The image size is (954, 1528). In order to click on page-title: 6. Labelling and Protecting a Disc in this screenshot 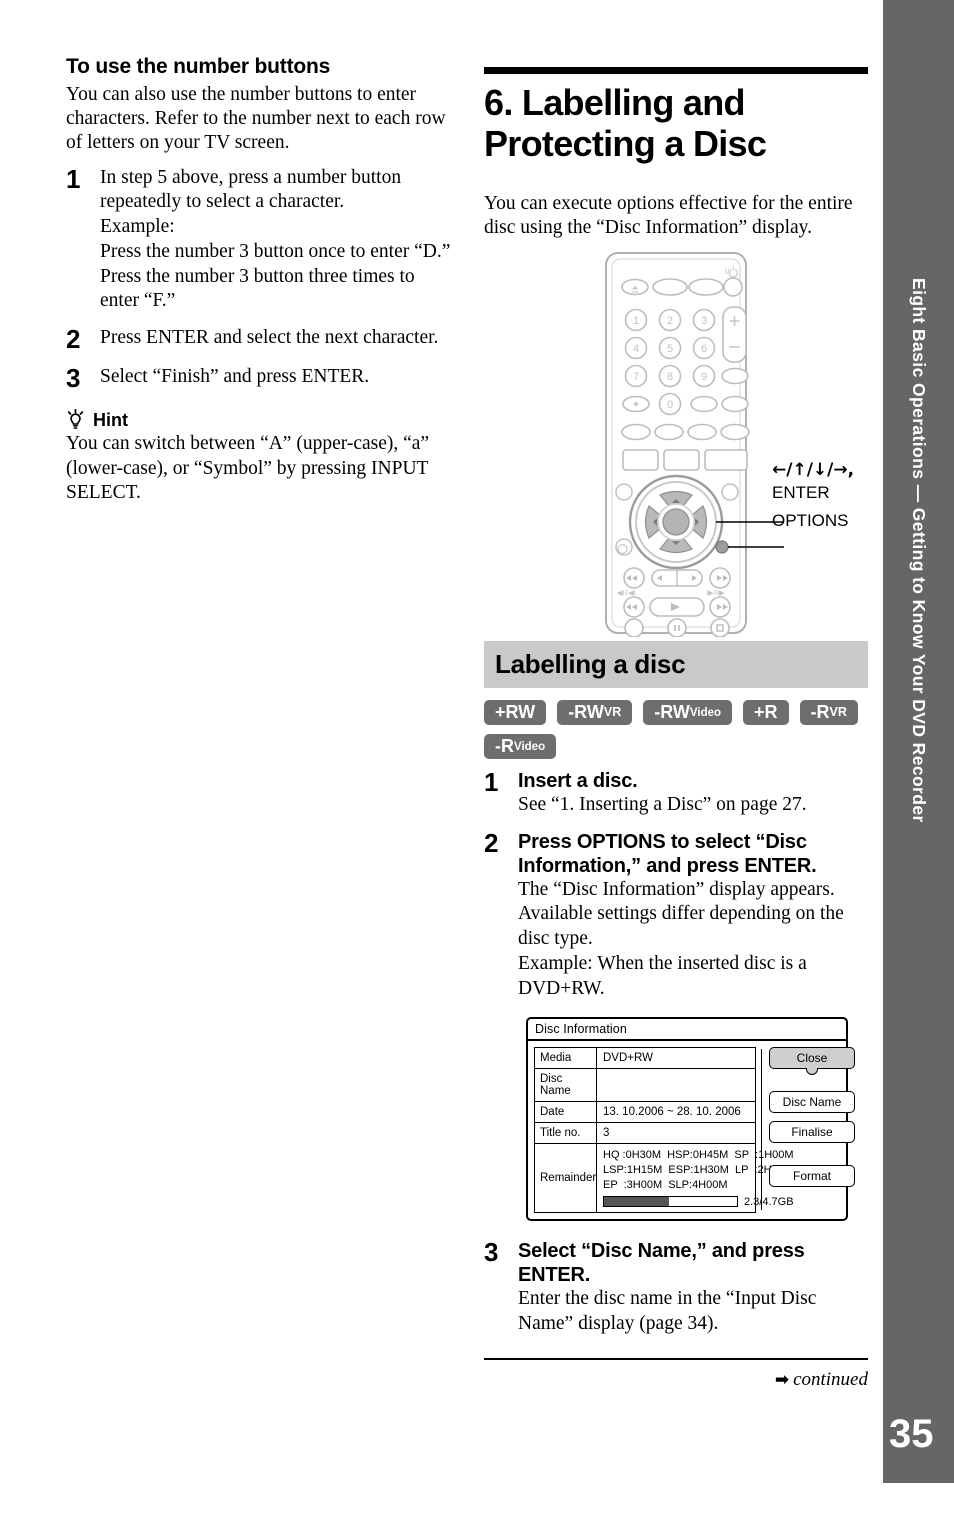, I will do `click(625, 123)`.